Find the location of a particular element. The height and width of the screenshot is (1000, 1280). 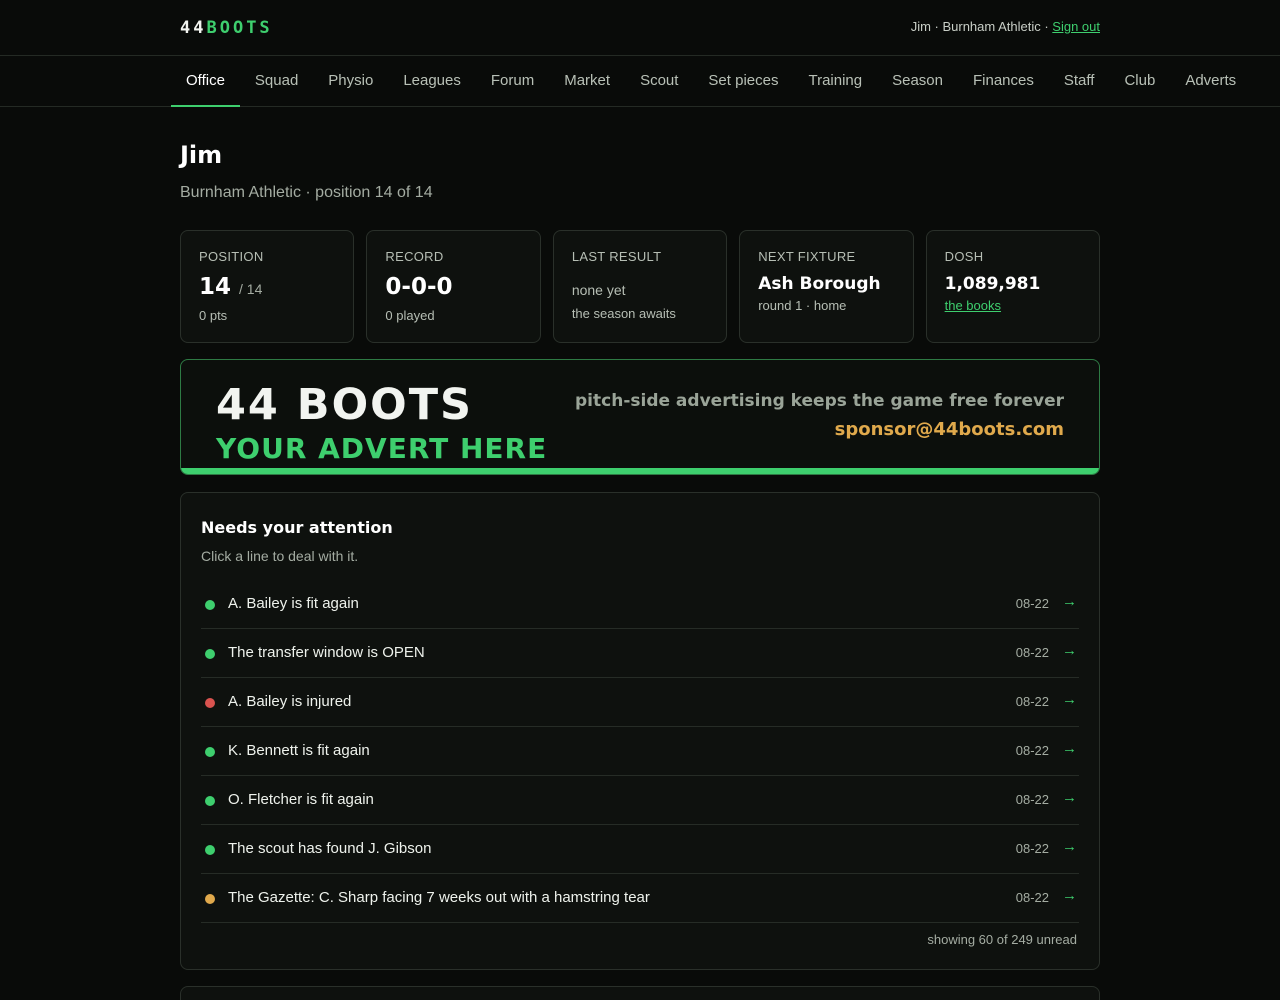

stat-sub: the books is located at coordinates (1013, 305).